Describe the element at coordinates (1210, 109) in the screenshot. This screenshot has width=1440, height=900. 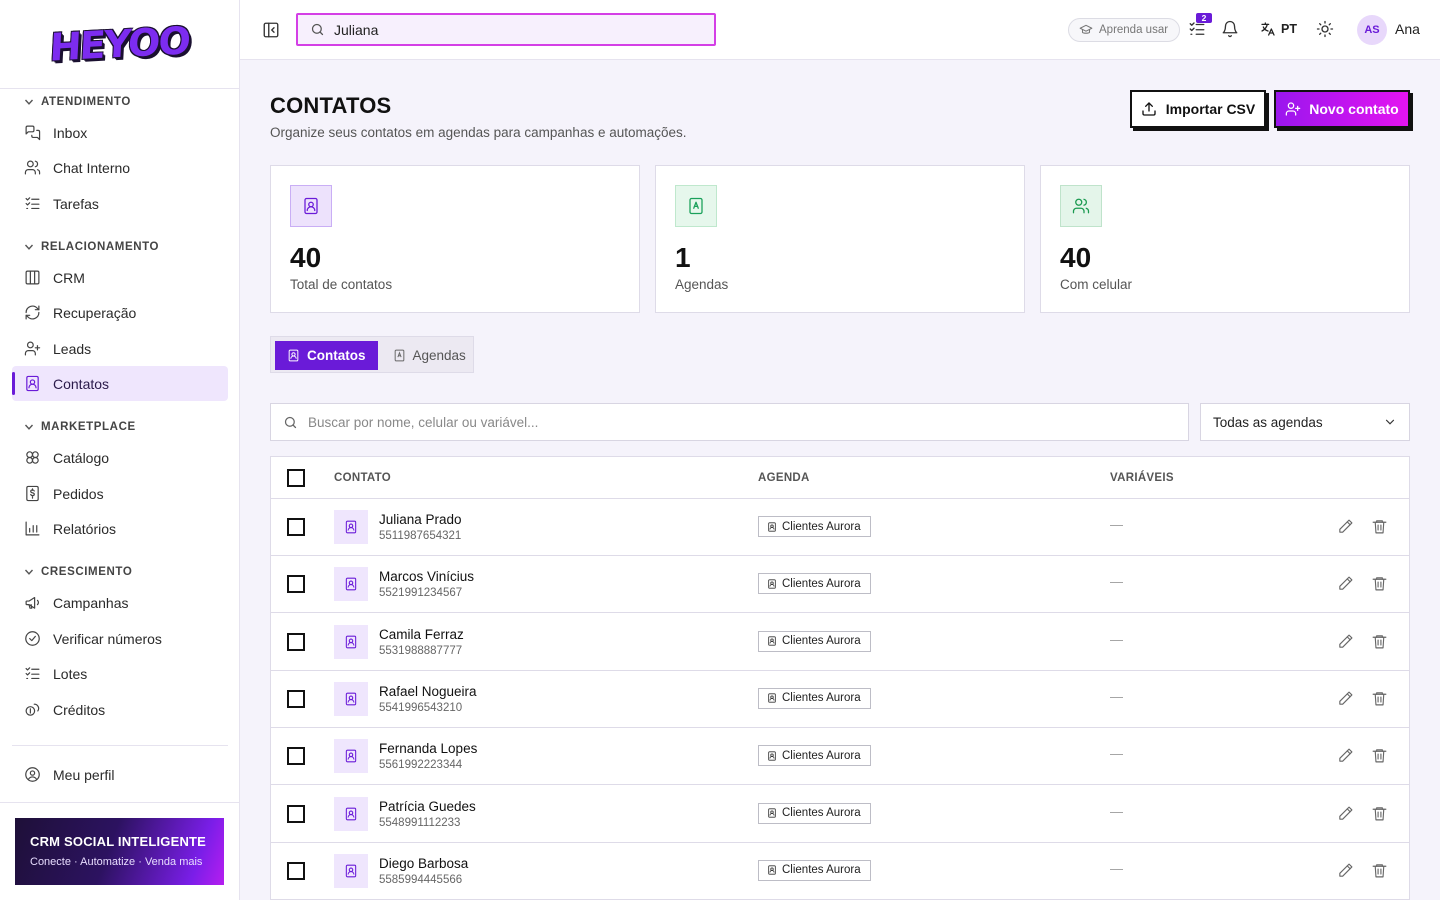
I see `import-csv-label: Importar CSV` at that location.